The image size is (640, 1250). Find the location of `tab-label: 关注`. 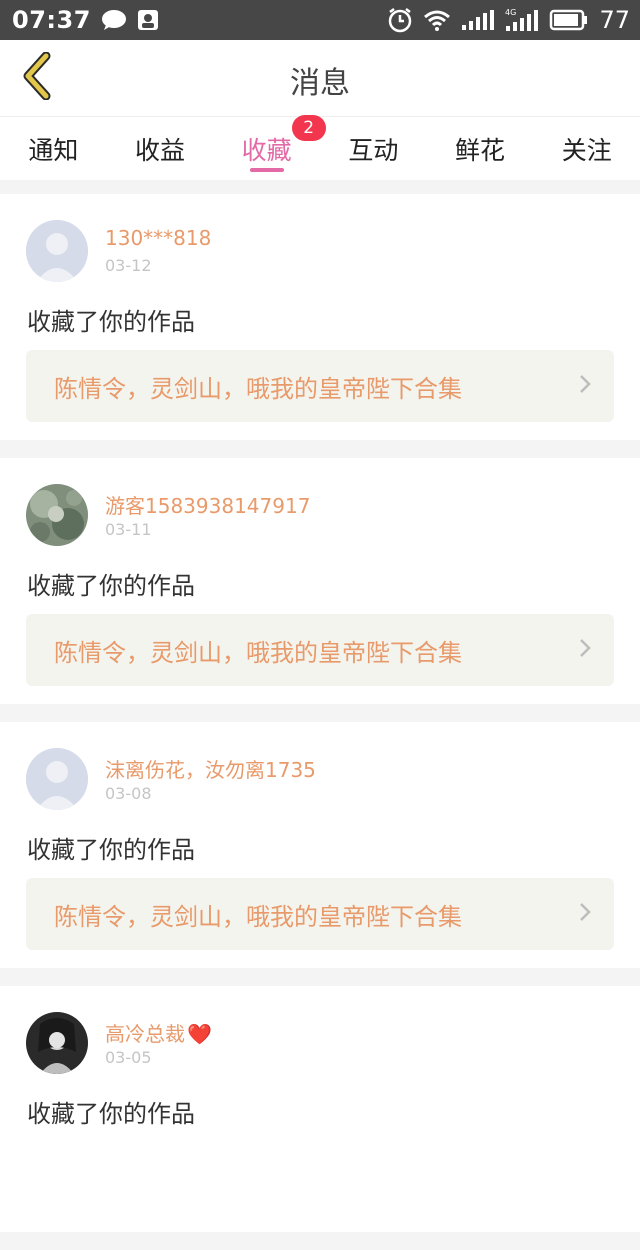

tab-label: 关注 is located at coordinates (586, 150).